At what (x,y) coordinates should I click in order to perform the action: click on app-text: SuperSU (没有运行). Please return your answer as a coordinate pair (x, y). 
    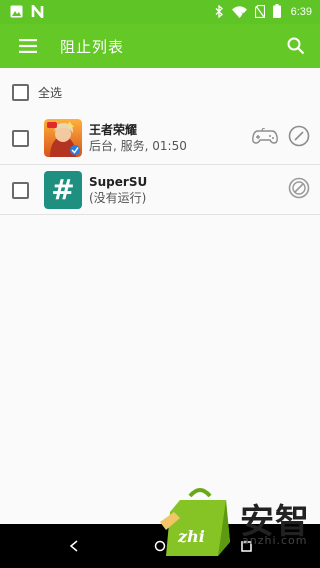
    Looking at the image, I should click on (188, 190).